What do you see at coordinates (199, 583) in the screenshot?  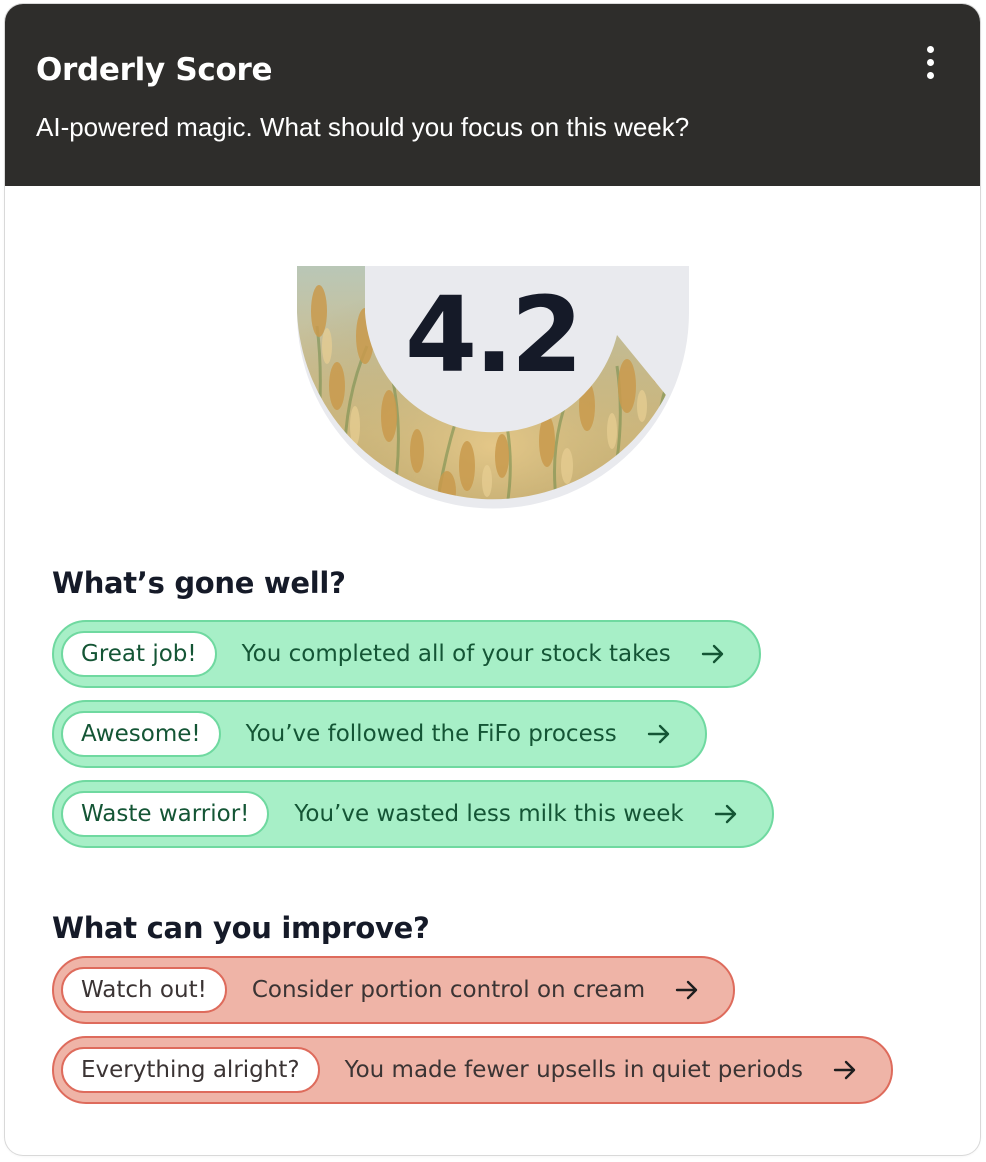 I see `gone-well-heading: What’s gone well?` at bounding box center [199, 583].